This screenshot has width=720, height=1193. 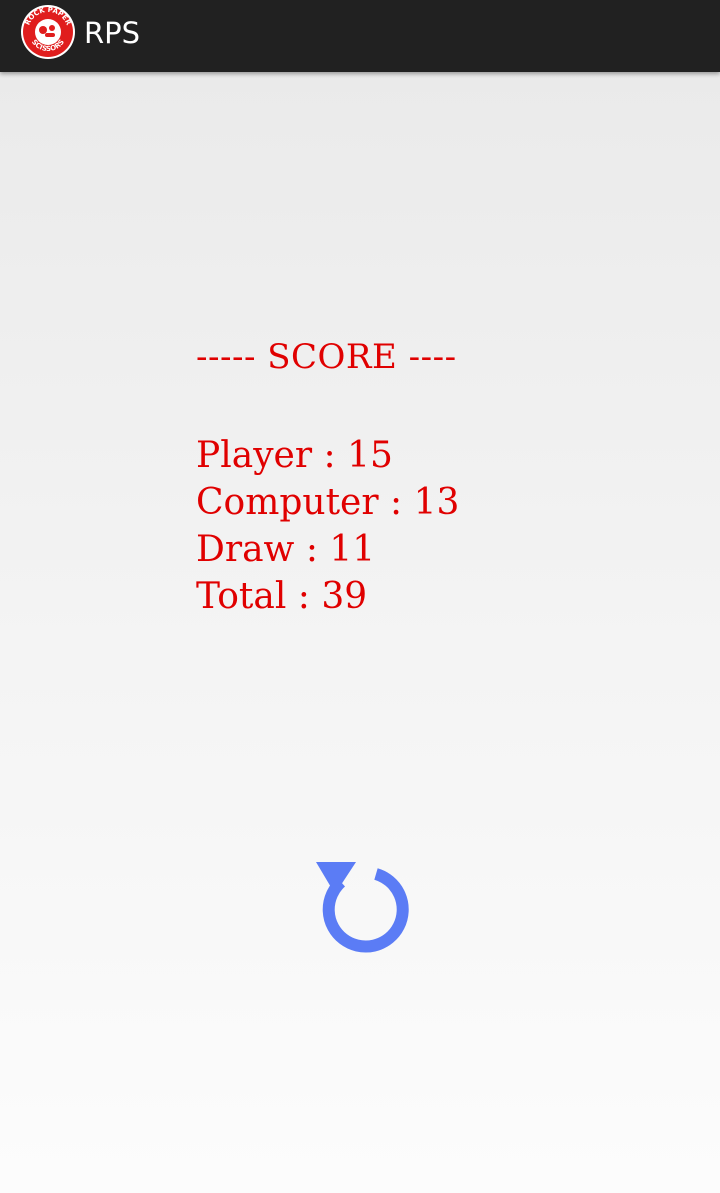 I want to click on score-row-draw: Draw : 11, so click(x=406, y=549).